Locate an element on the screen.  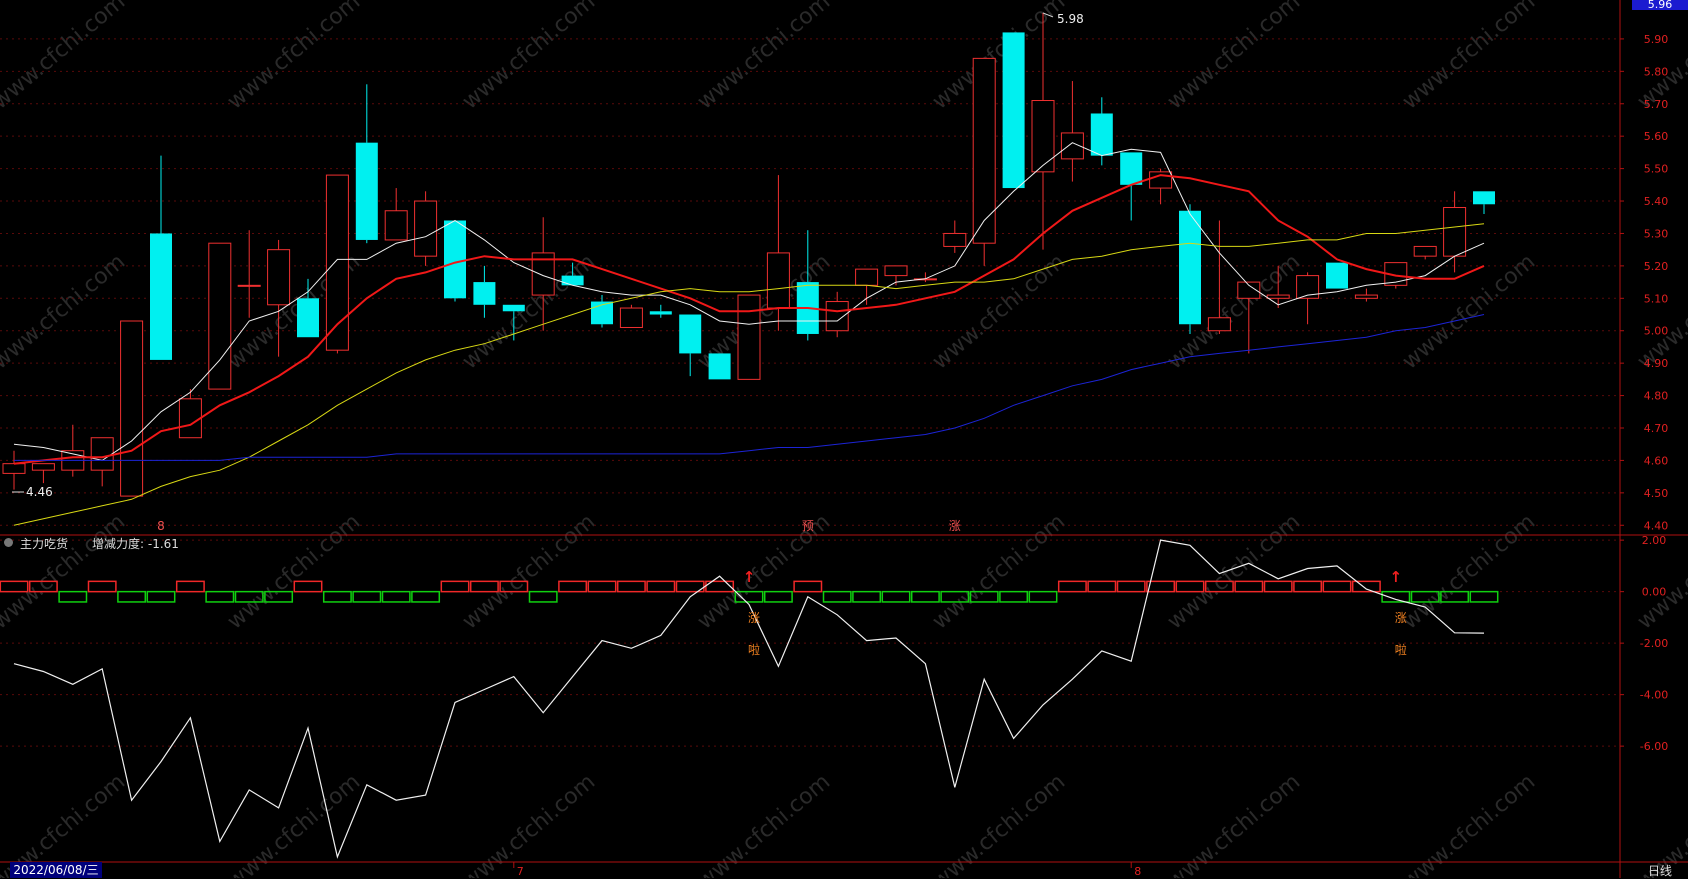
price-signal-marker: 涨 is located at coordinates (955, 525).